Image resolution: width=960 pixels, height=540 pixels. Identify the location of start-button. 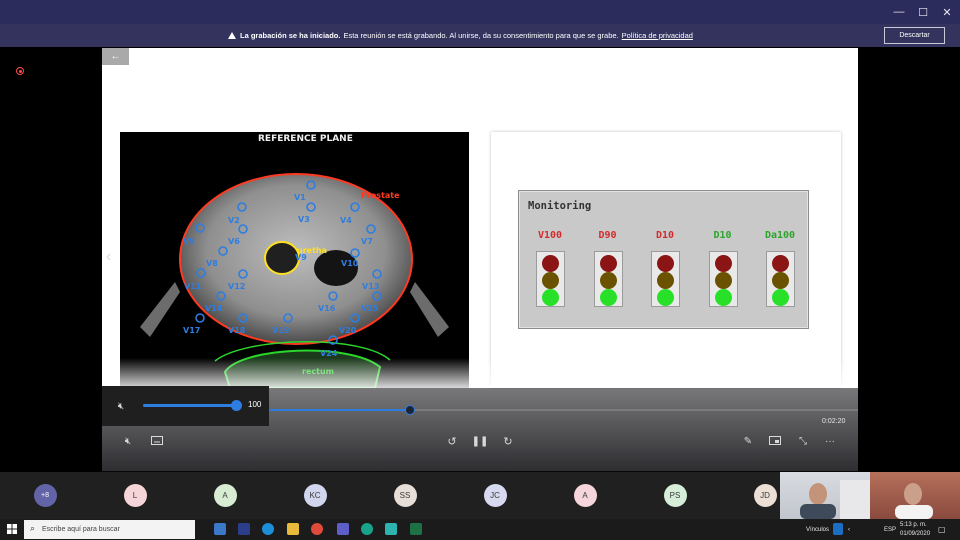
(12, 529).